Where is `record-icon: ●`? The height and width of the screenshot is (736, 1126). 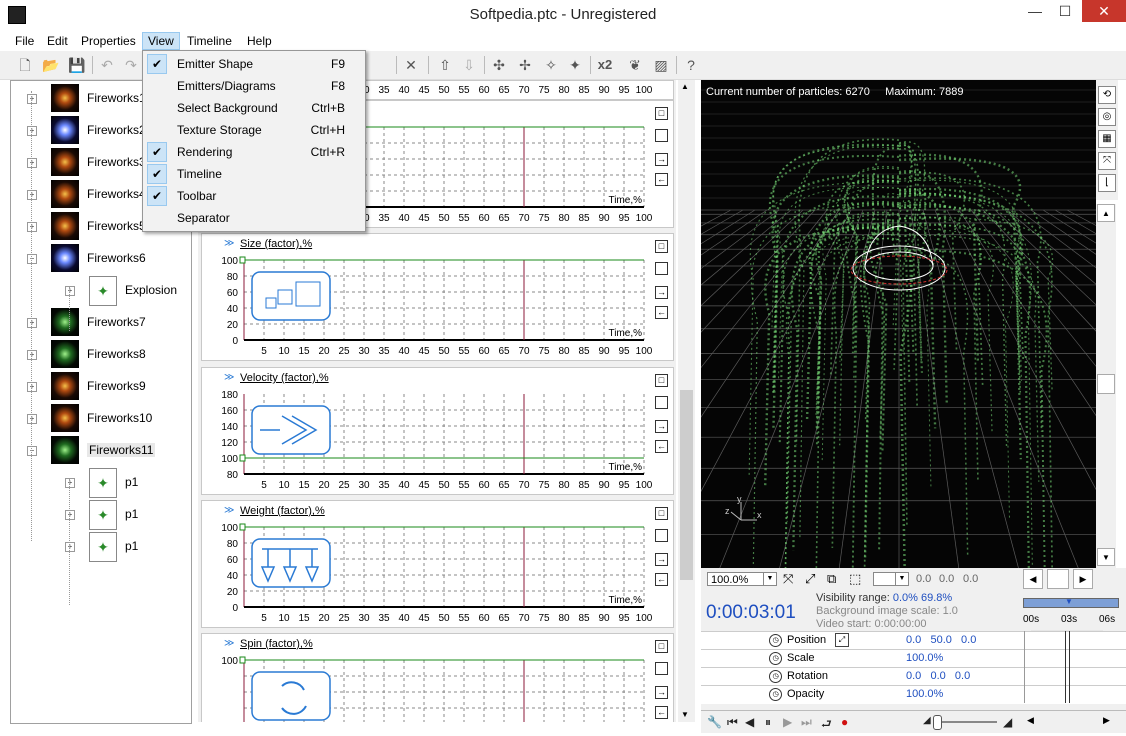
record-icon: ● is located at coordinates (844, 722).